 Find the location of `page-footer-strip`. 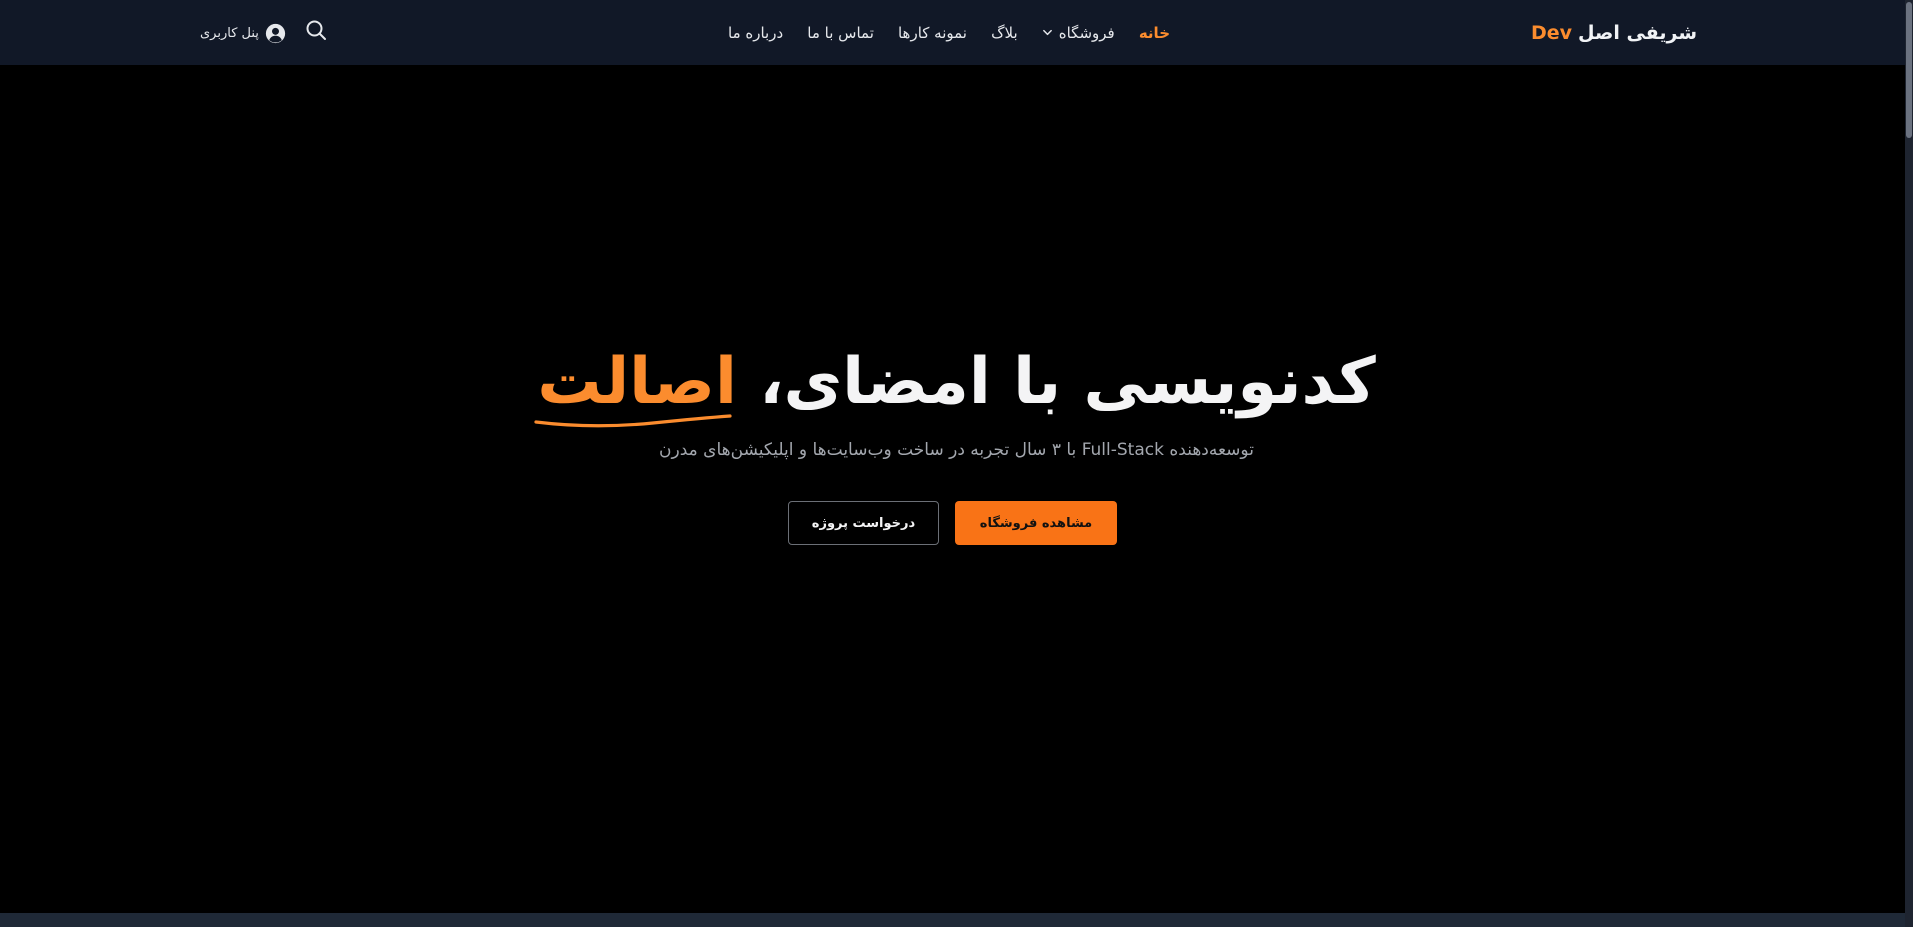

page-footer-strip is located at coordinates (952, 920).